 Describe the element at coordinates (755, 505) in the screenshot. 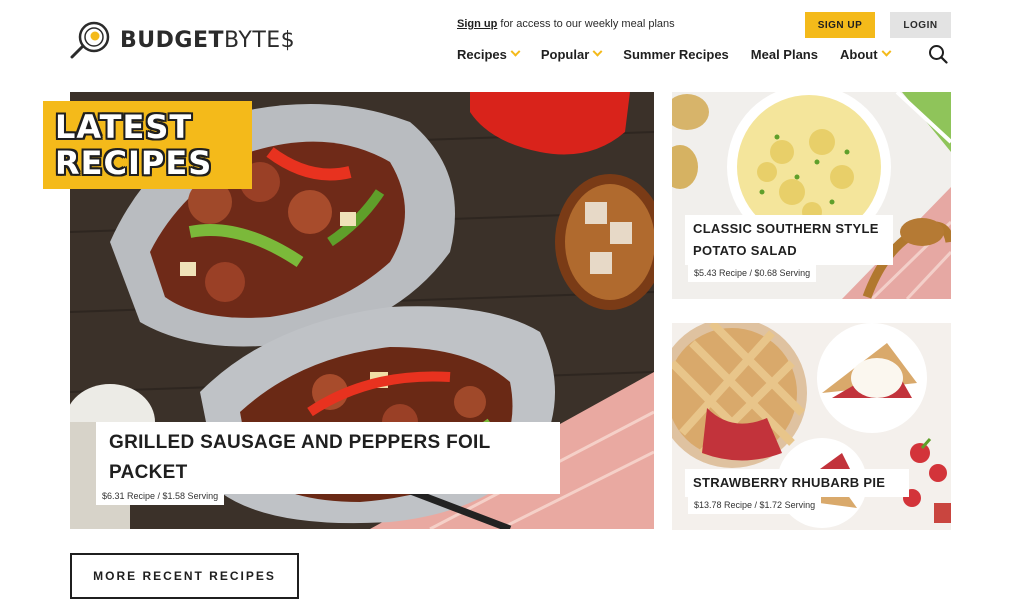

I see `strawberry-pie-price: $13.78 Recipe / $1.72 Serving` at that location.